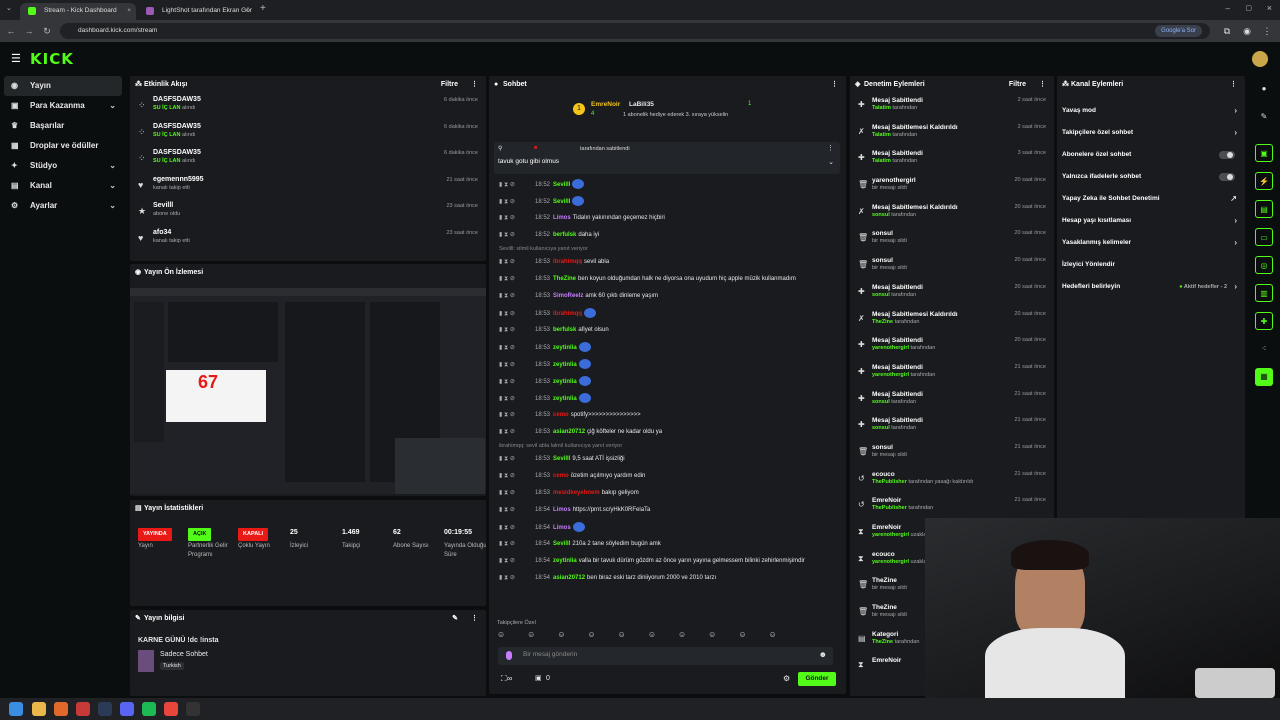  Describe the element at coordinates (127, 709) in the screenshot. I see `discord-icon` at that location.